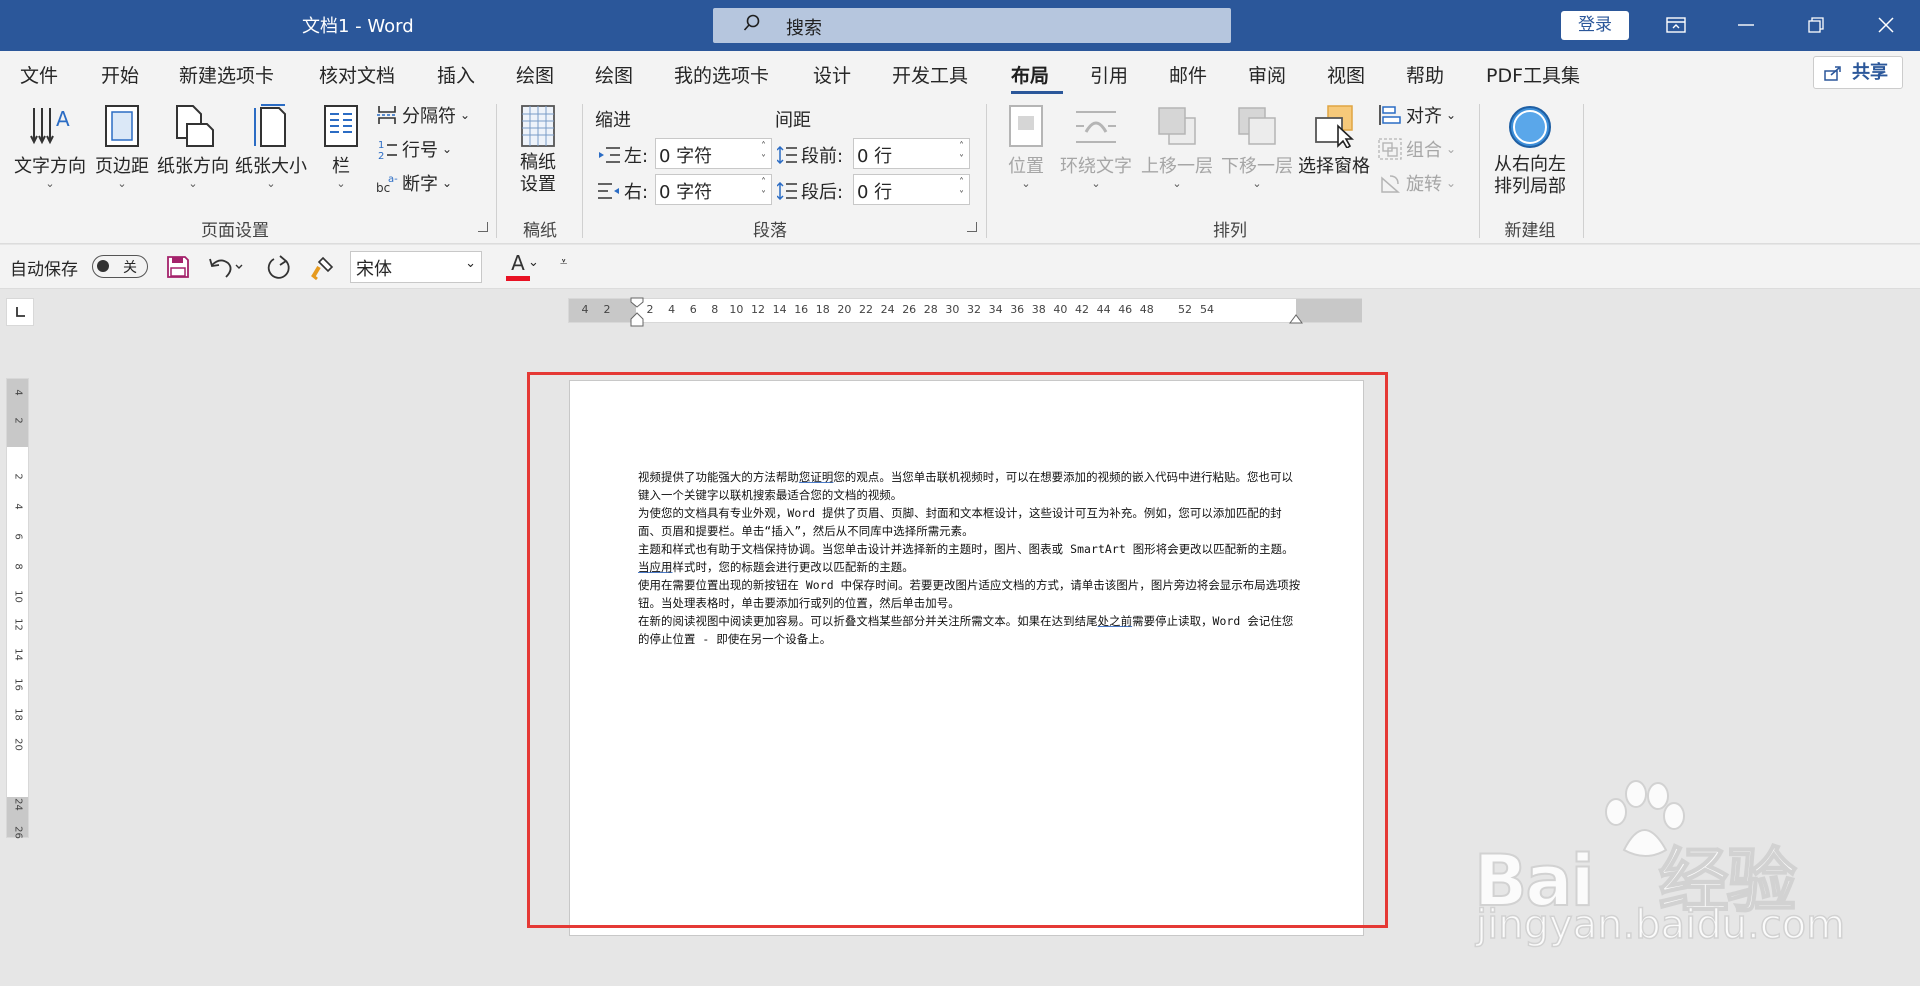 The image size is (1920, 986). What do you see at coordinates (538, 126) in the screenshot?
I see `manuscript-icon` at bounding box center [538, 126].